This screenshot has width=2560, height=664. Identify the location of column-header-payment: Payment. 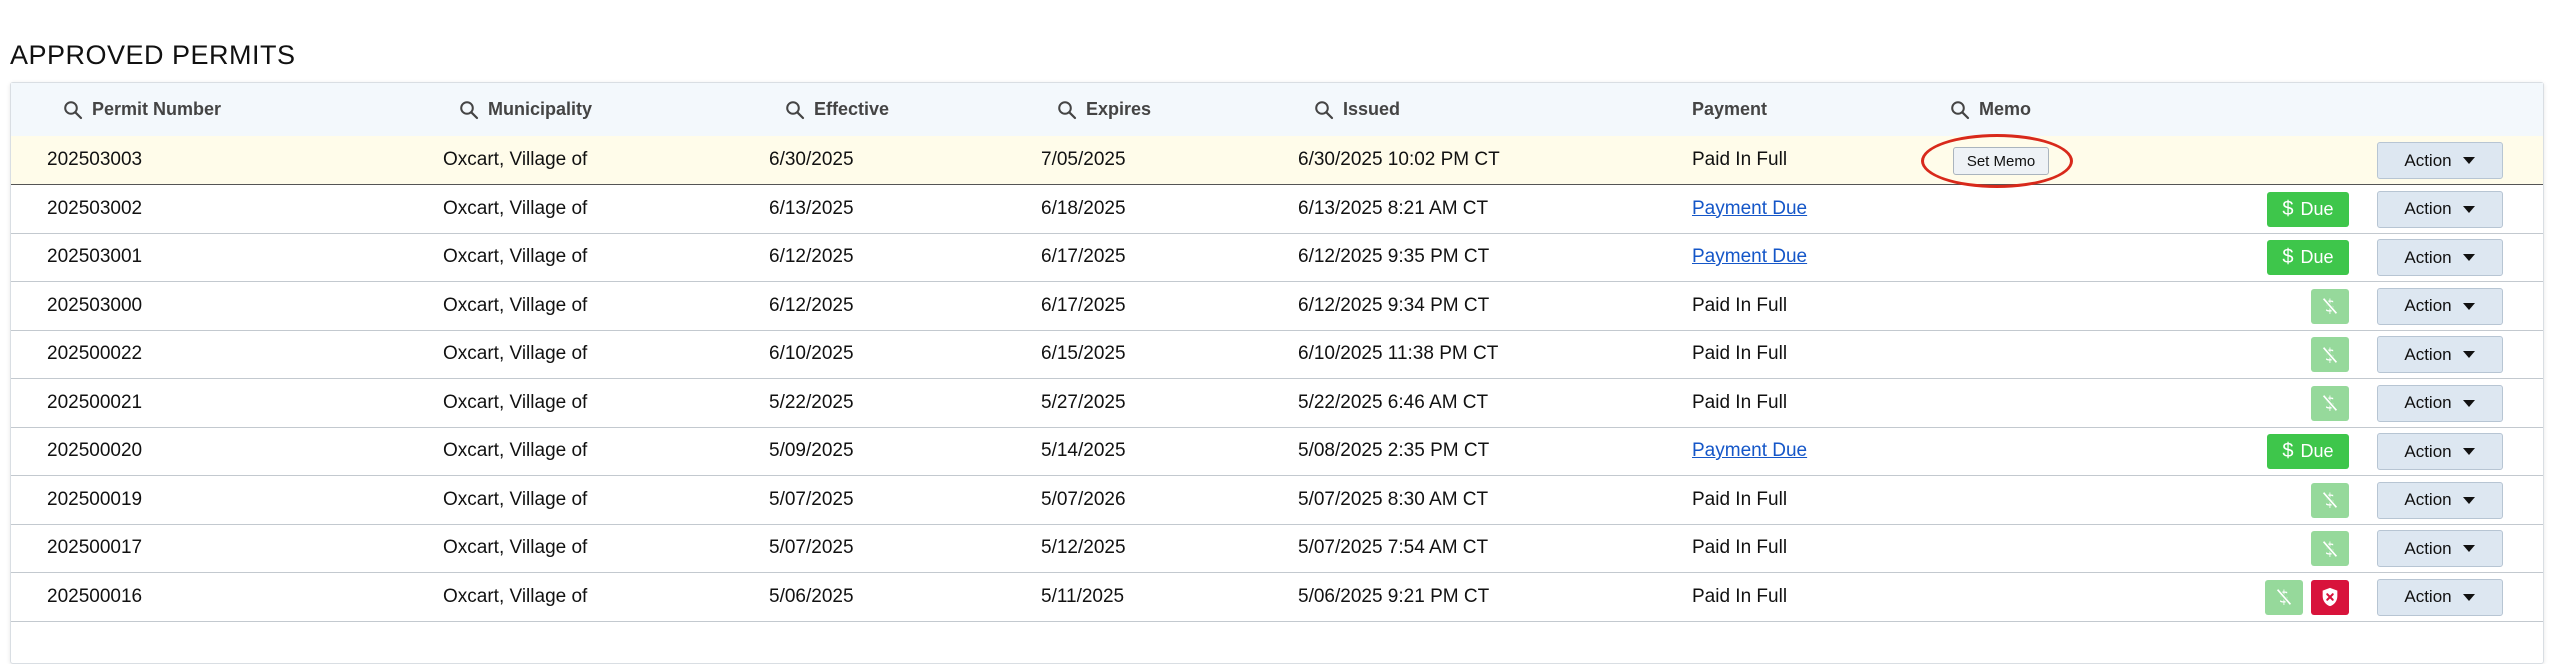
(1729, 109).